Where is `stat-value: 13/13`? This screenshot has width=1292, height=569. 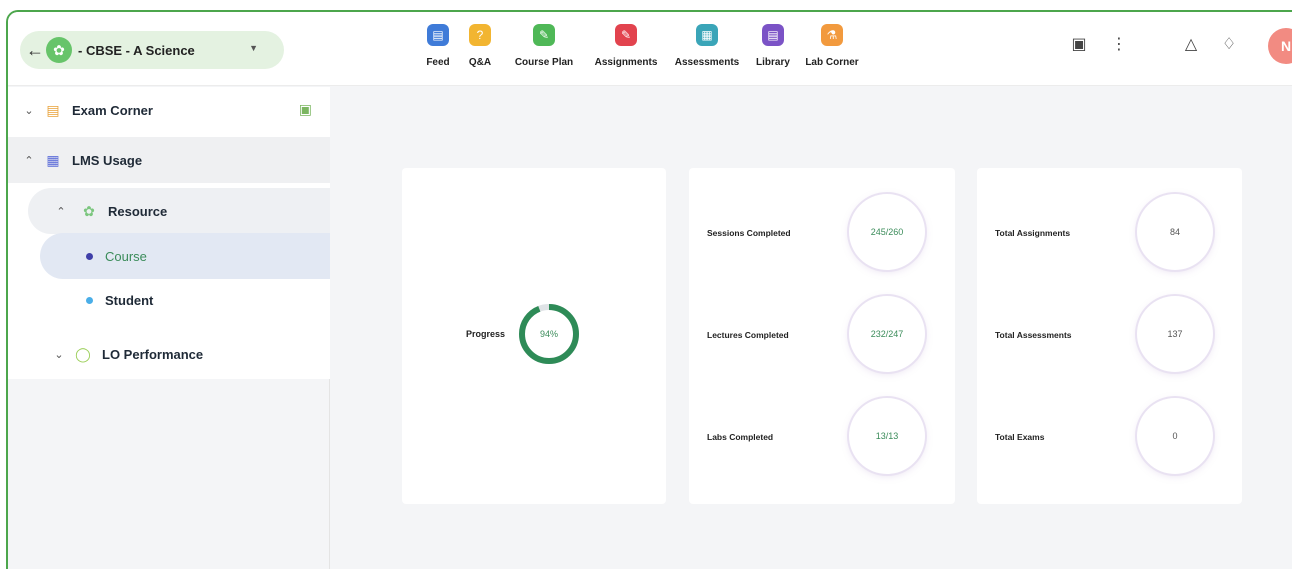
stat-value: 13/13 is located at coordinates (887, 436).